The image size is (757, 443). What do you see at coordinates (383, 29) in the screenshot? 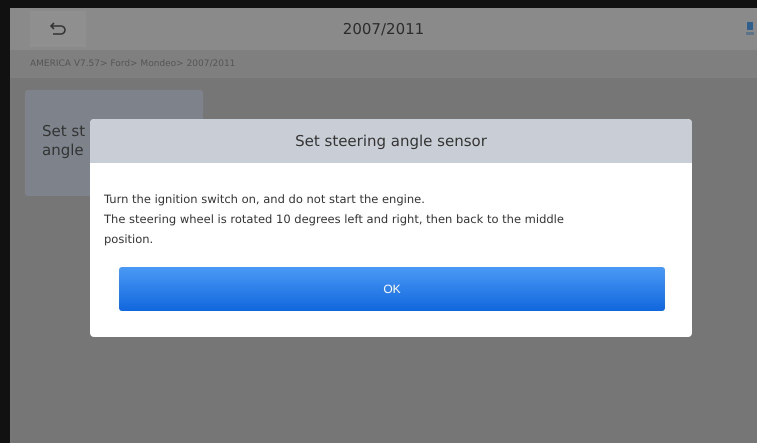
I see `screen-title: 2007/2011` at bounding box center [383, 29].